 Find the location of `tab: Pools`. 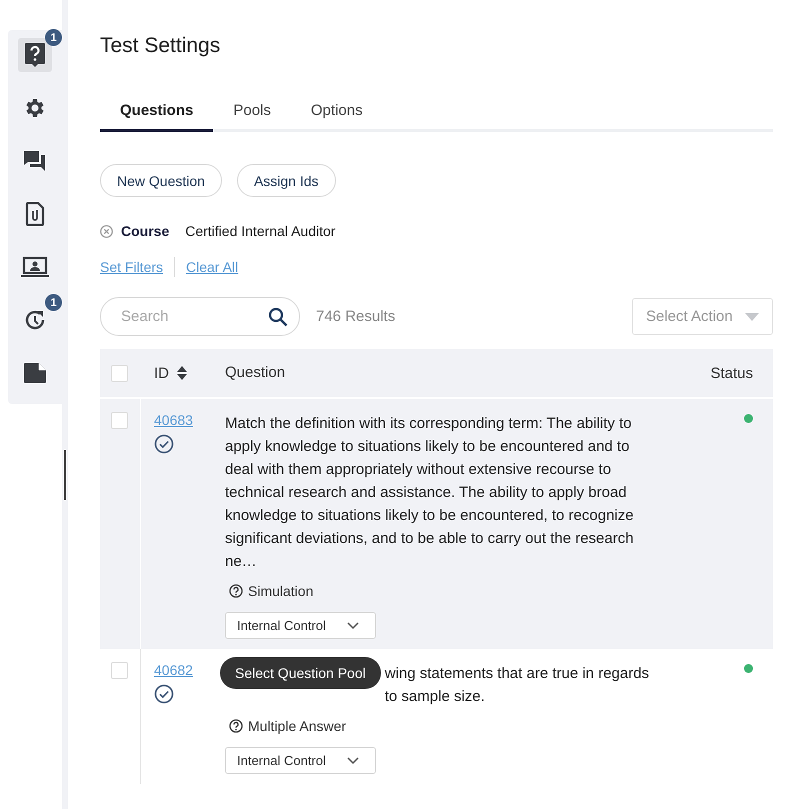

tab: Pools is located at coordinates (252, 117).